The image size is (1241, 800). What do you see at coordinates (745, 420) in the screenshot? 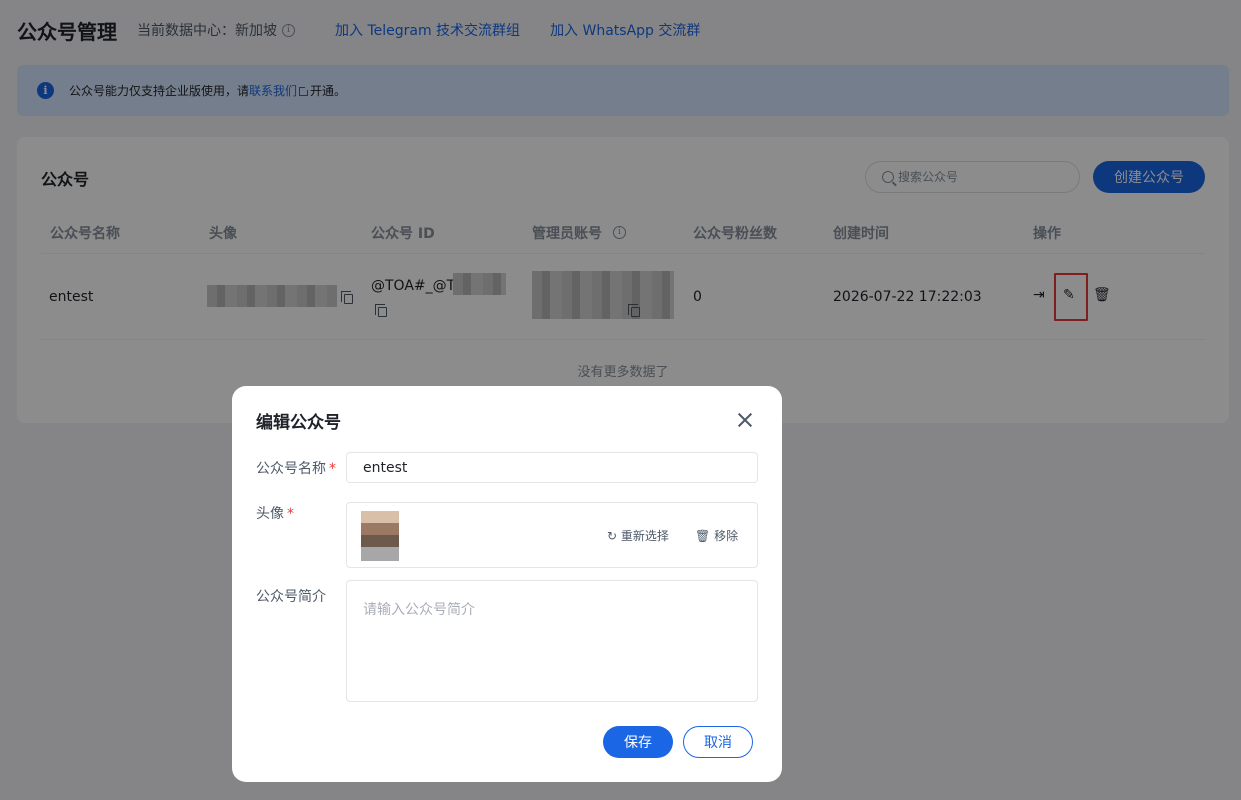
I see `close-icon` at bounding box center [745, 420].